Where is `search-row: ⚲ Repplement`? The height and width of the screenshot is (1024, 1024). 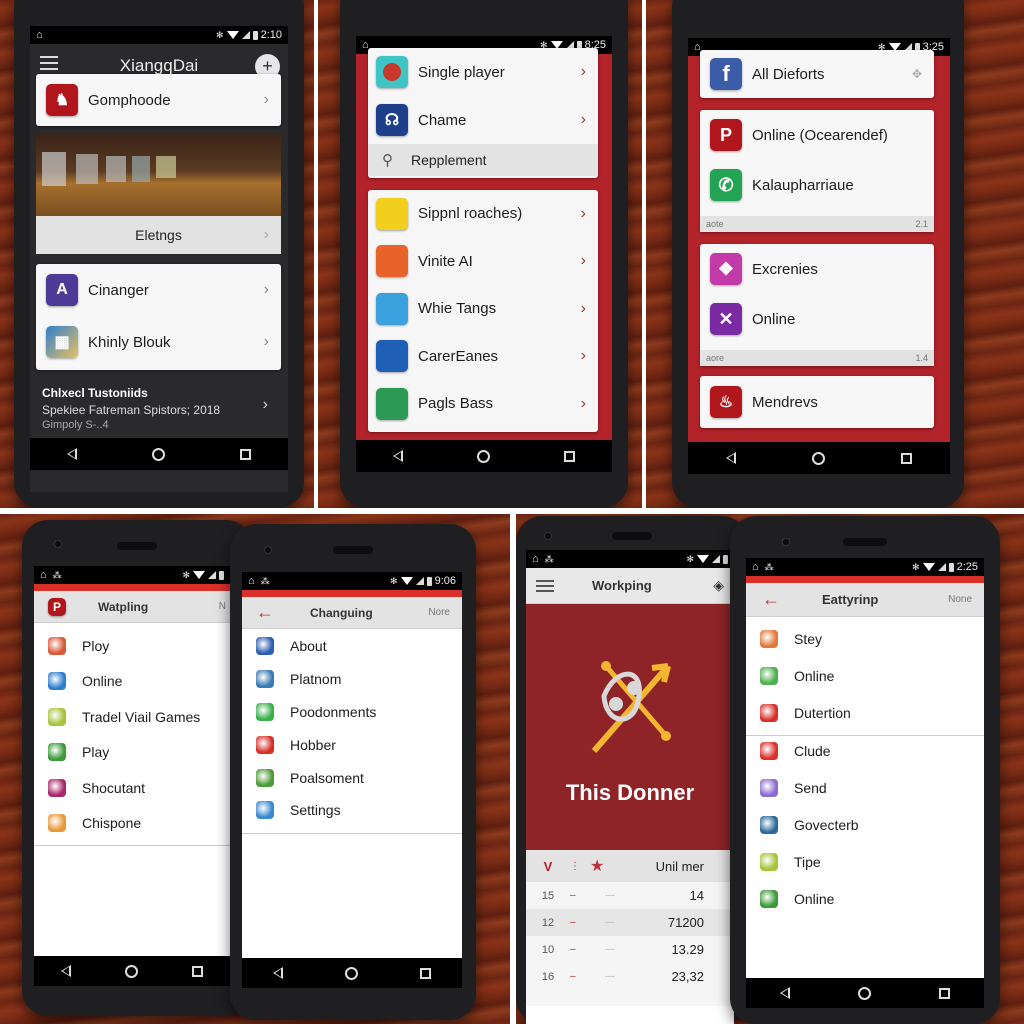
search-row: ⚲ Repplement is located at coordinates (483, 160).